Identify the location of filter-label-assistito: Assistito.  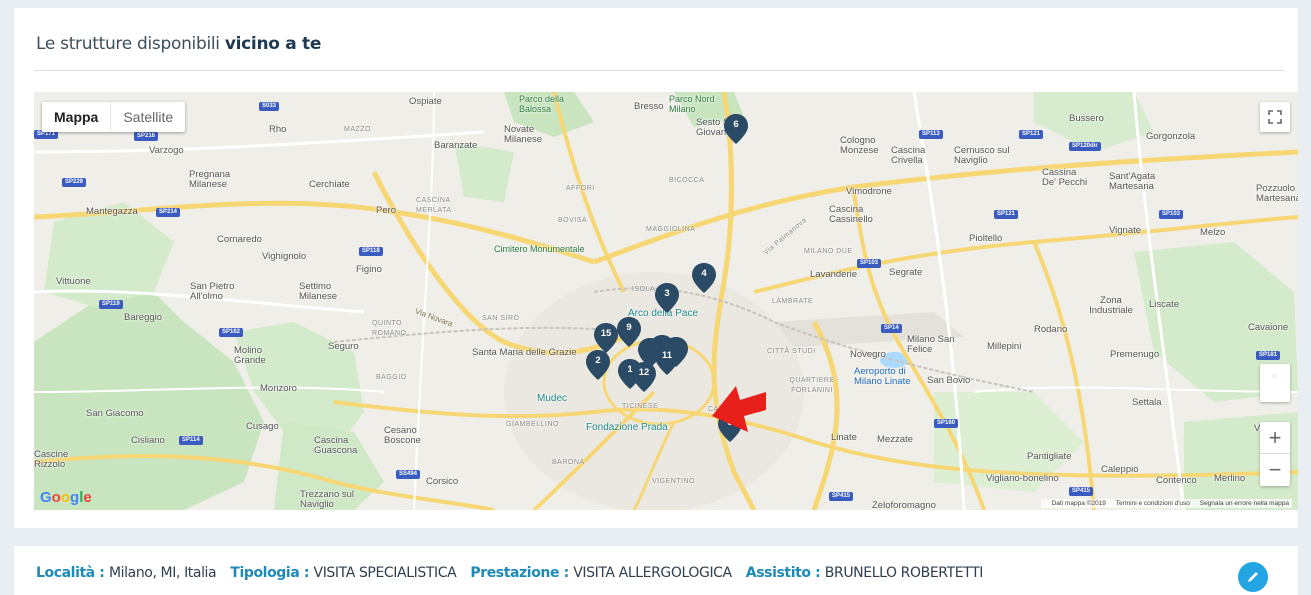
(778, 573).